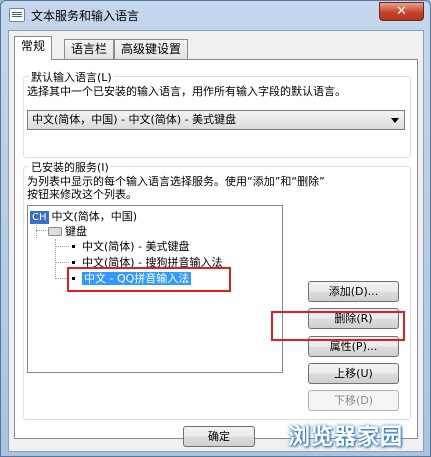 This screenshot has height=457, width=431. I want to click on installed-services-description-line1: 为列表中显示的每个输入语言选择服务。使用“添加”和“删除”, so click(176, 181).